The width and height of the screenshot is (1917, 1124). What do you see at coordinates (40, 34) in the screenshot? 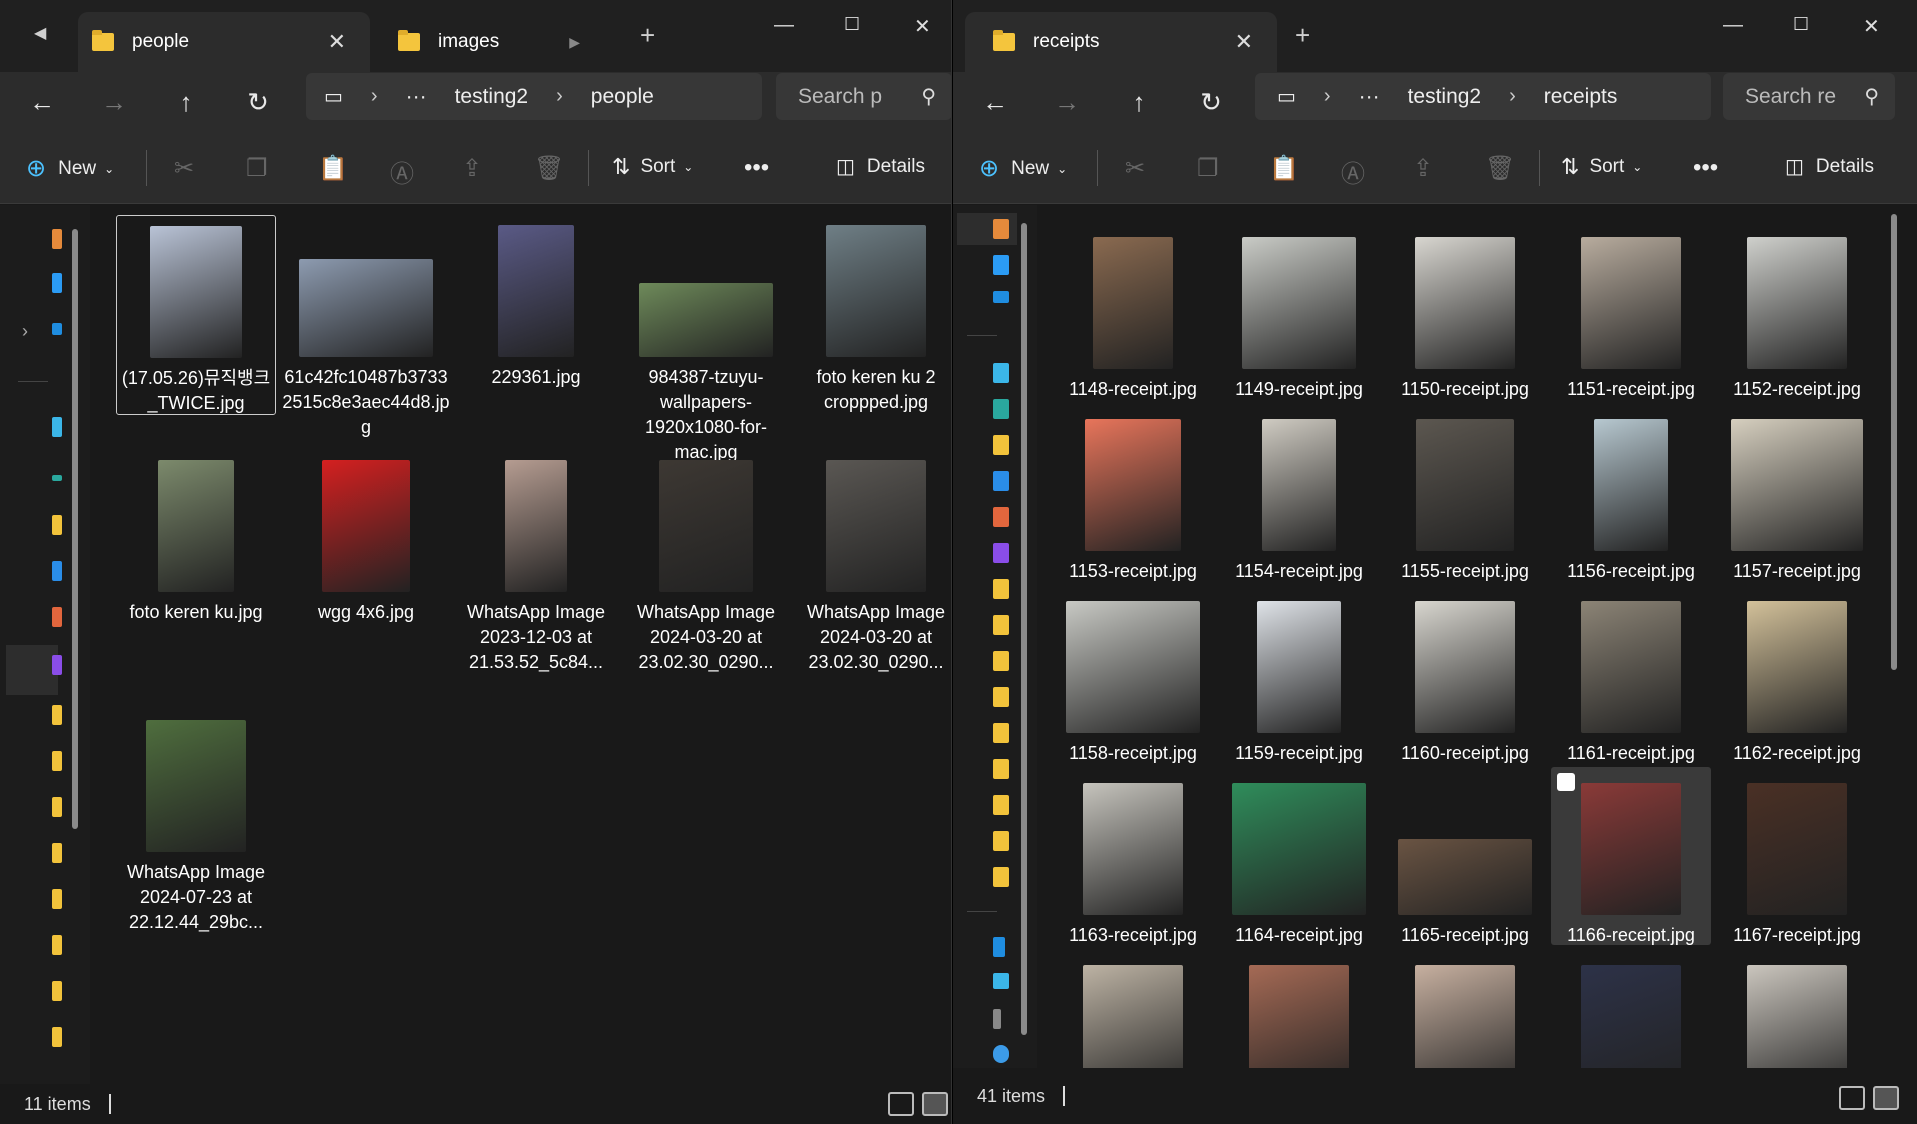
I see `tab-scroll-left-icon: ◀` at bounding box center [40, 34].